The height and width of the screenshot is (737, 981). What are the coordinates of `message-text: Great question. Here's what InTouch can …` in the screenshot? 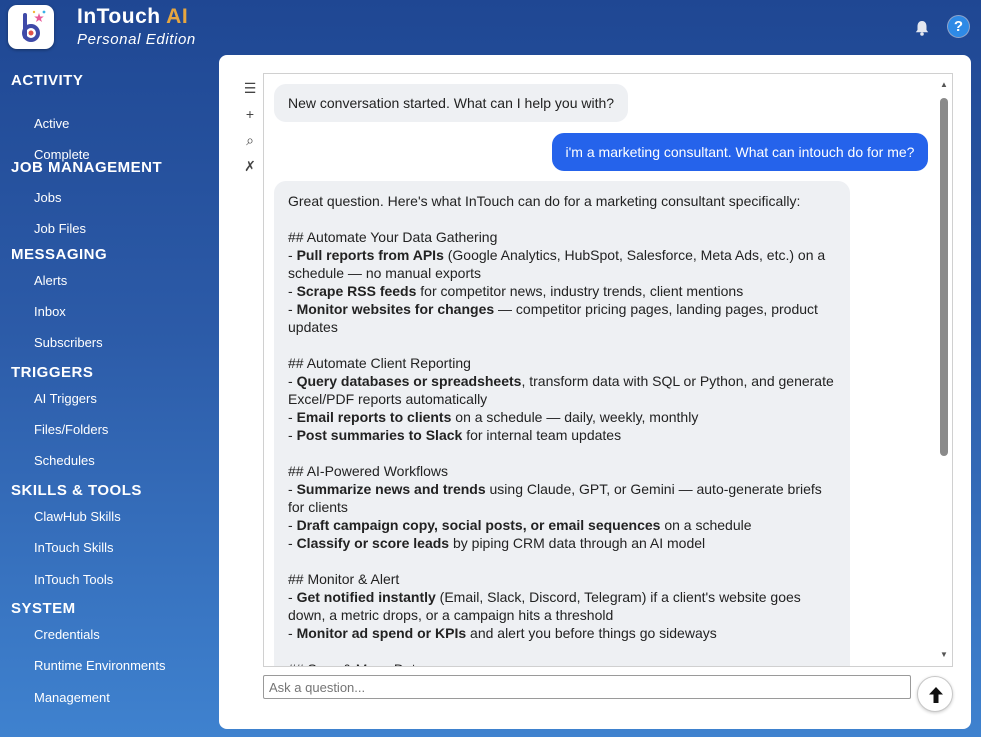 It's located at (544, 201).